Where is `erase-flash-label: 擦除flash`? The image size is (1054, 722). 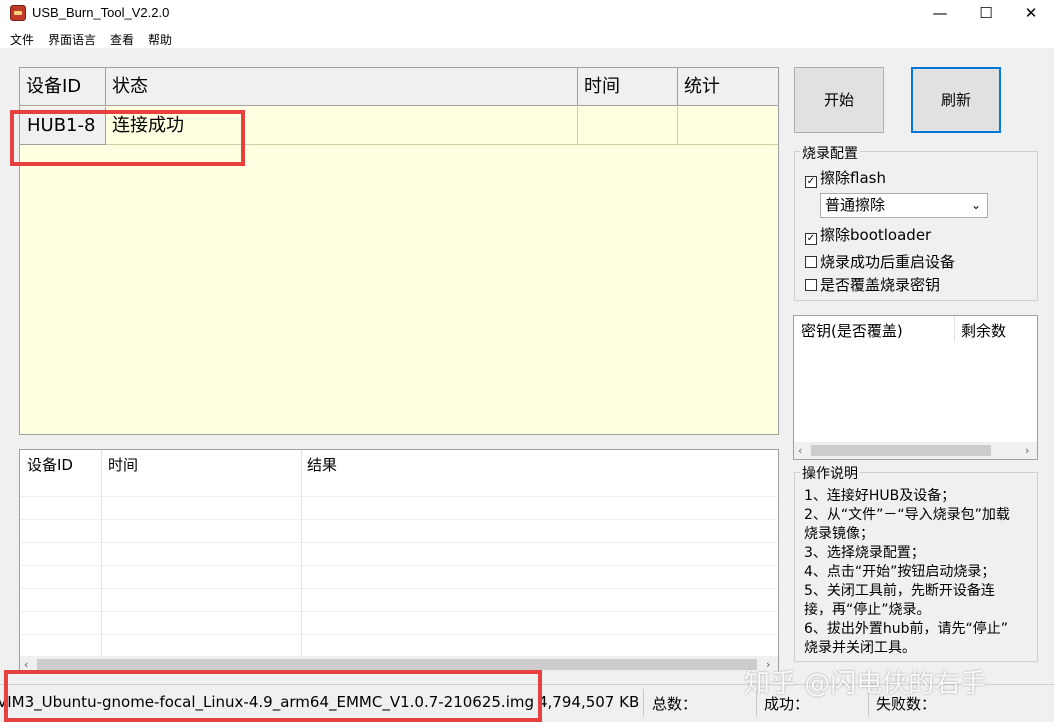 erase-flash-label: 擦除flash is located at coordinates (853, 178).